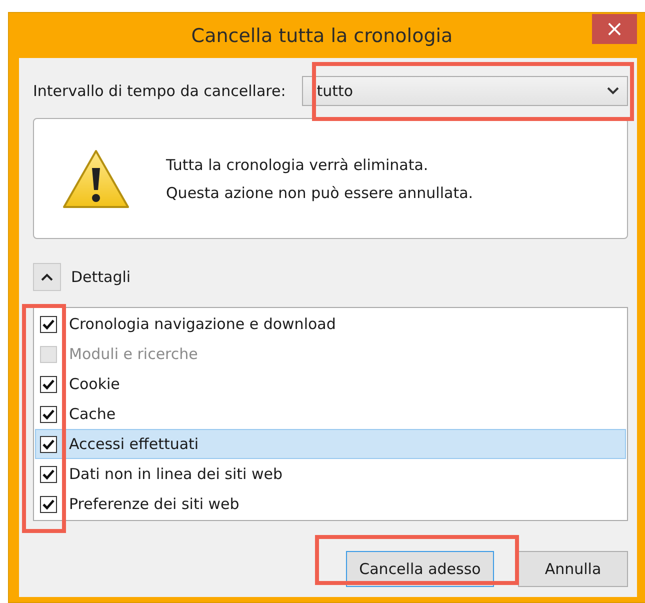 The width and height of the screenshot is (645, 603). I want to click on time-range-dropdown: tutto, so click(465, 91).